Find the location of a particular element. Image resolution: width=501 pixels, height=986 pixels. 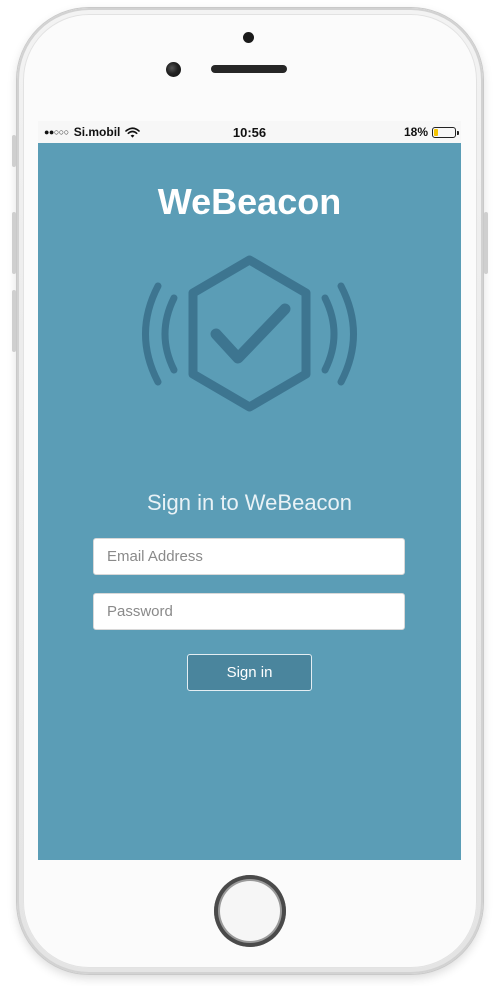

email-field is located at coordinates (249, 556).